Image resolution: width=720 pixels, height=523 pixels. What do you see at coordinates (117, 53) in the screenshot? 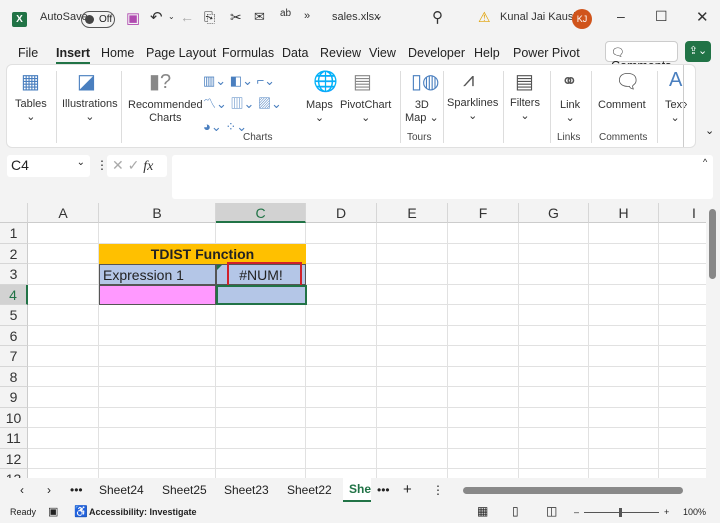
I see `tab-home: Home` at bounding box center [117, 53].